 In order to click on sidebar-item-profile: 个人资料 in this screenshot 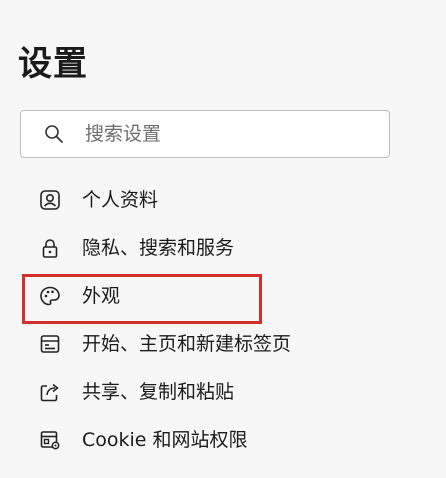, I will do `click(223, 200)`.